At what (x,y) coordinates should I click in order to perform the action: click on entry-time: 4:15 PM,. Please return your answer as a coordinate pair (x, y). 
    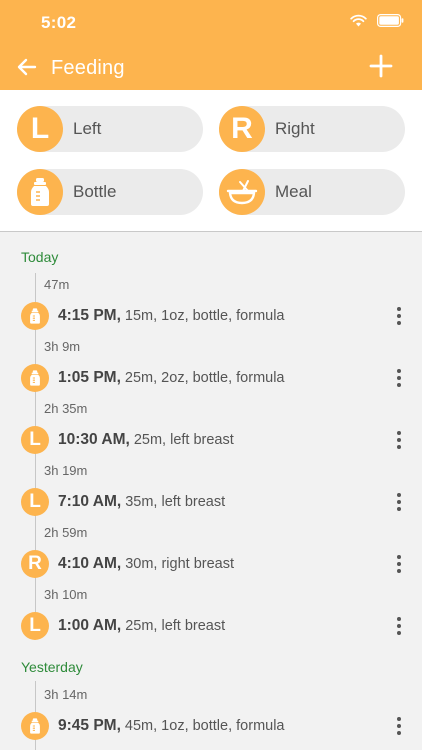
    Looking at the image, I should click on (89, 315).